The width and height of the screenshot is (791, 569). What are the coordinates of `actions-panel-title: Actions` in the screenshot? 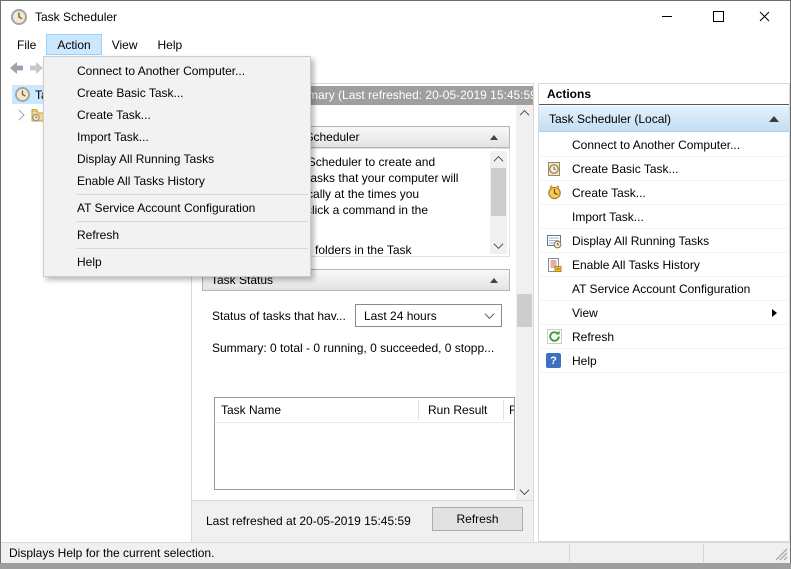 It's located at (664, 94).